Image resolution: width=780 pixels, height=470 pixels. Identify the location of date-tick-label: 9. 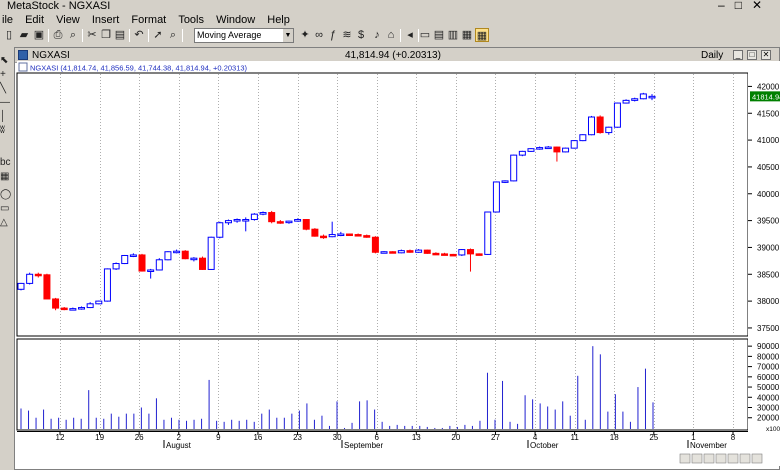
(218, 437).